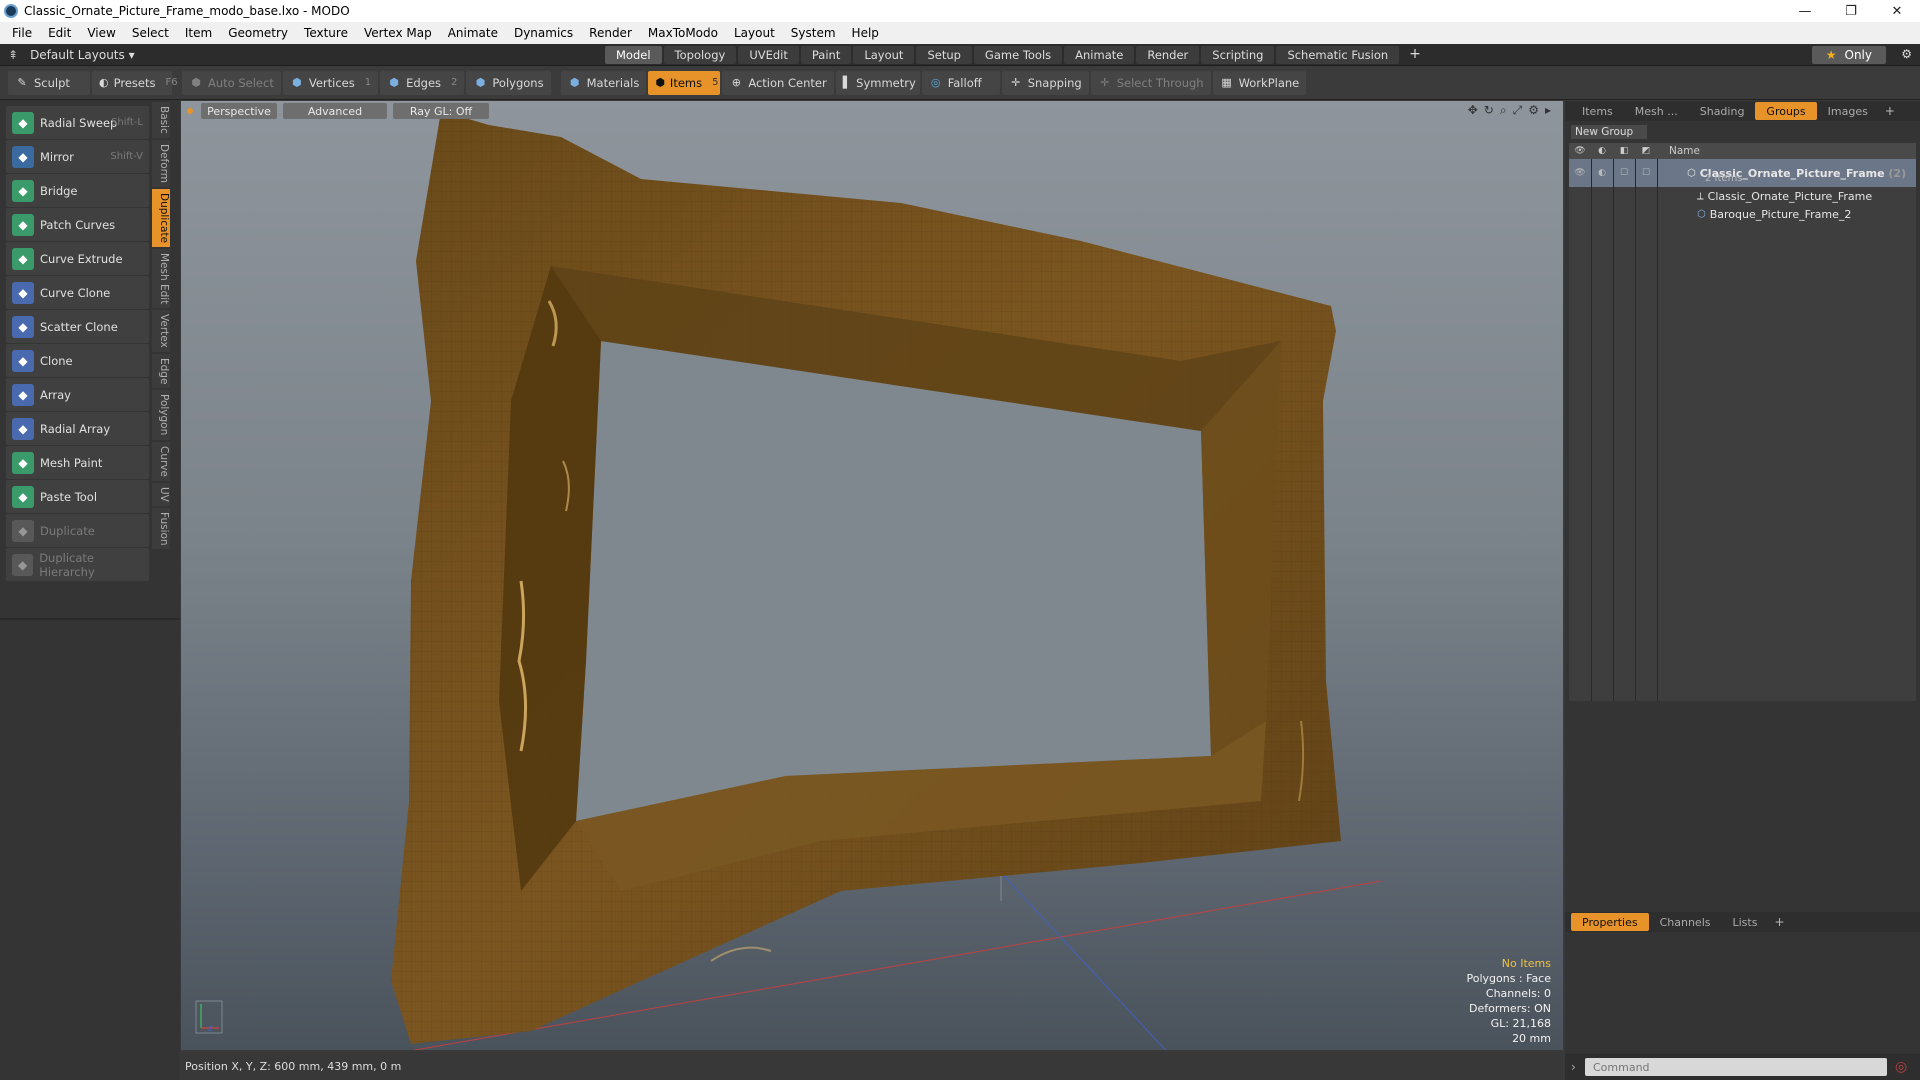  I want to click on presets-button: ◐ Presets F6, so click(135, 82).